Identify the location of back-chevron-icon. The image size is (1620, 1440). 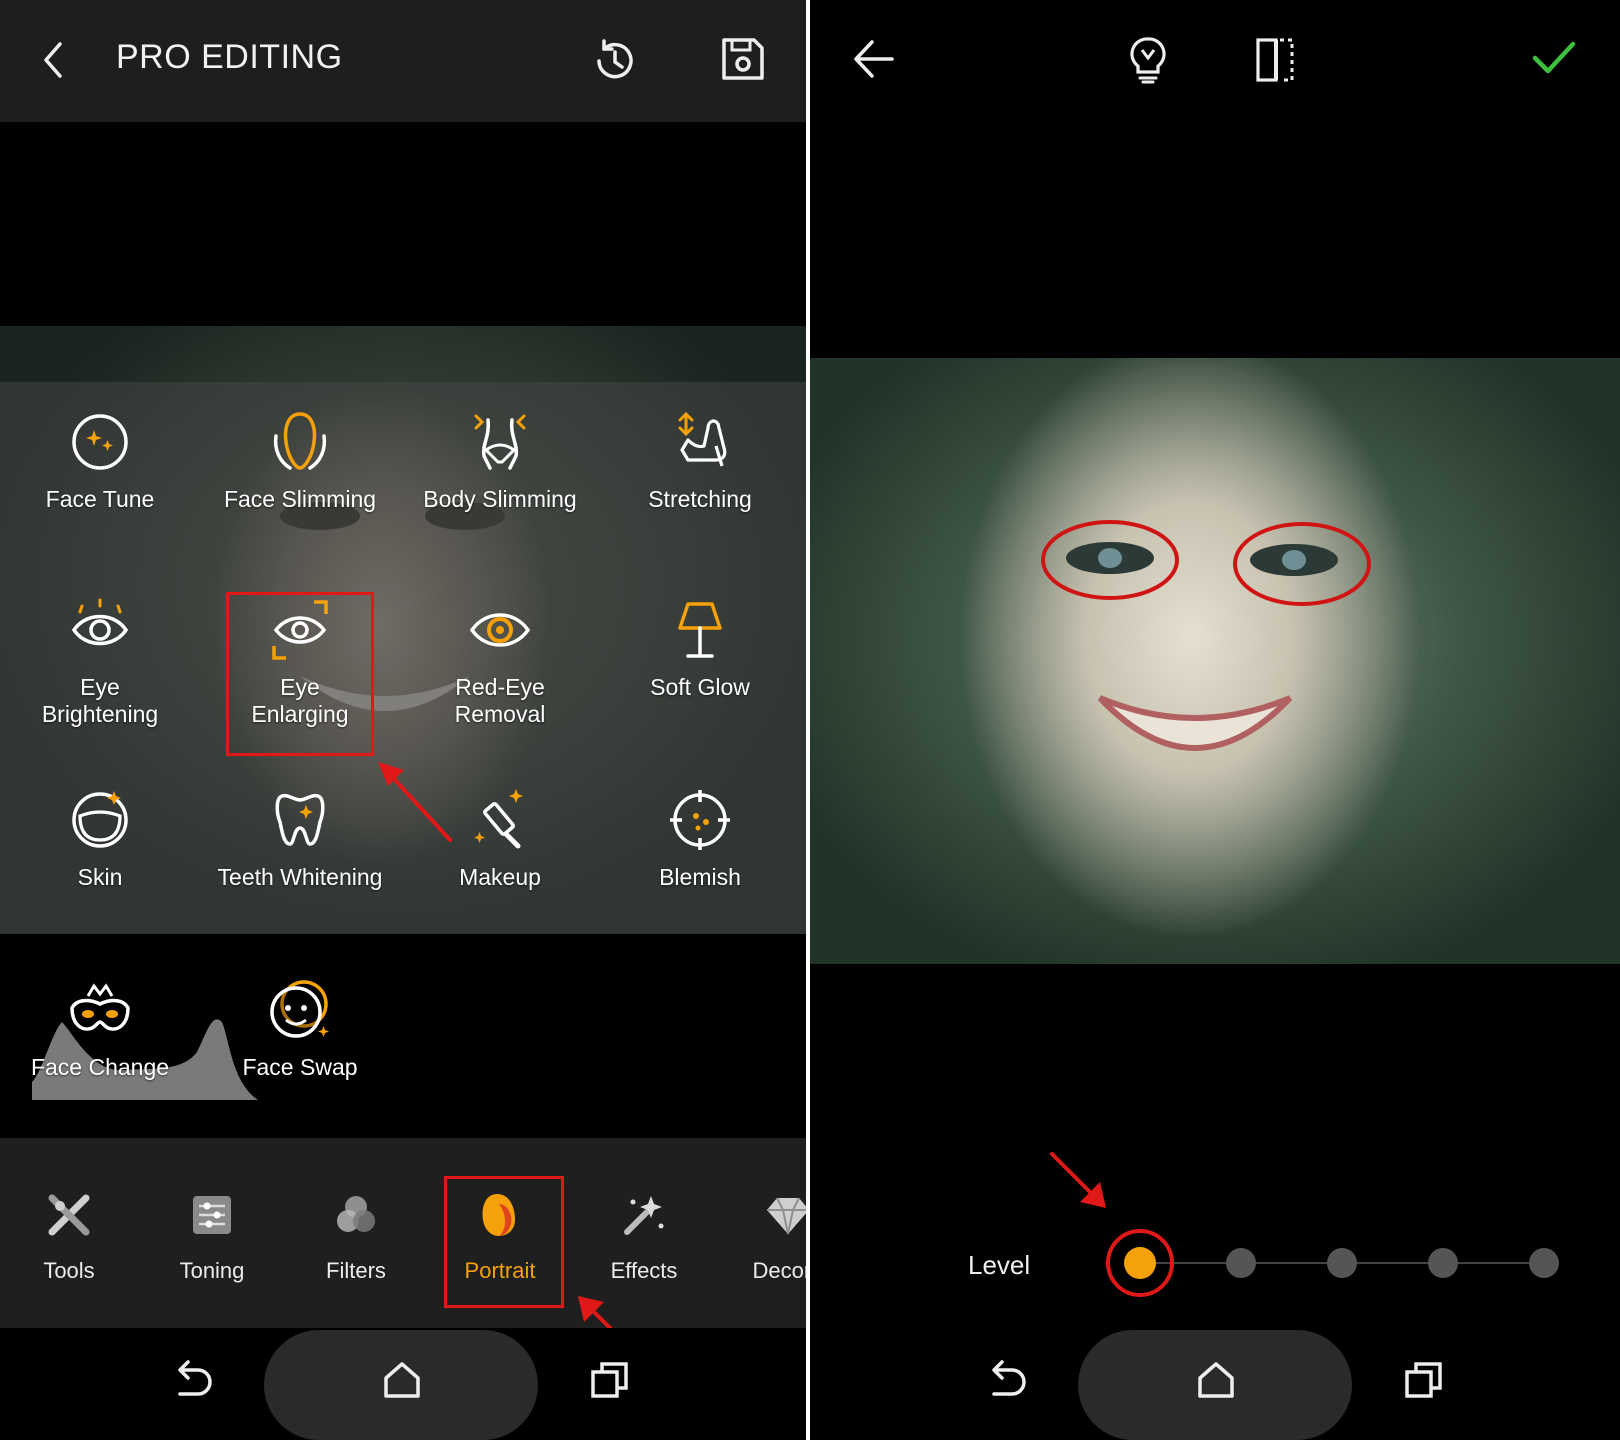
(54, 60).